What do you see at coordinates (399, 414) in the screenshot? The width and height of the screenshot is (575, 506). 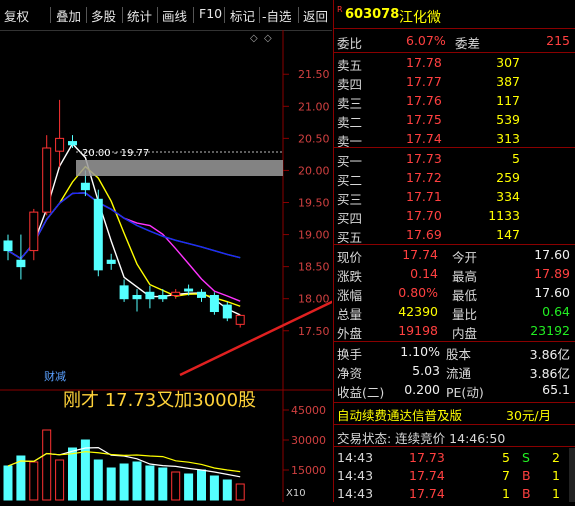 I see `promo-text: 自动续费通达信普及版` at bounding box center [399, 414].